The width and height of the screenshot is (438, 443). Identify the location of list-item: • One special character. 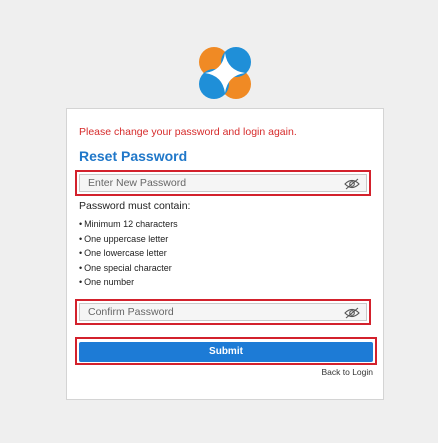
(125, 267).